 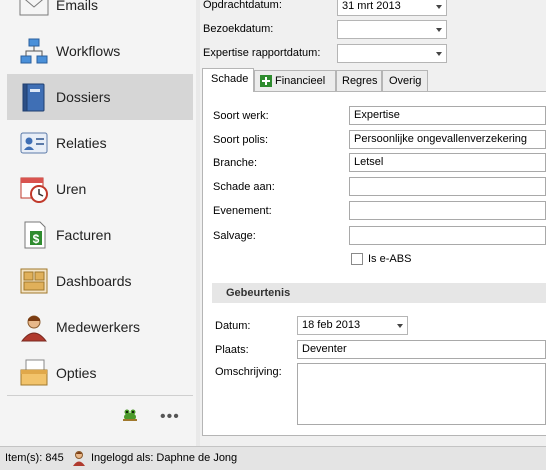 What do you see at coordinates (258, 293) in the screenshot?
I see `gebeurtenis-title: Gebeurtenis` at bounding box center [258, 293].